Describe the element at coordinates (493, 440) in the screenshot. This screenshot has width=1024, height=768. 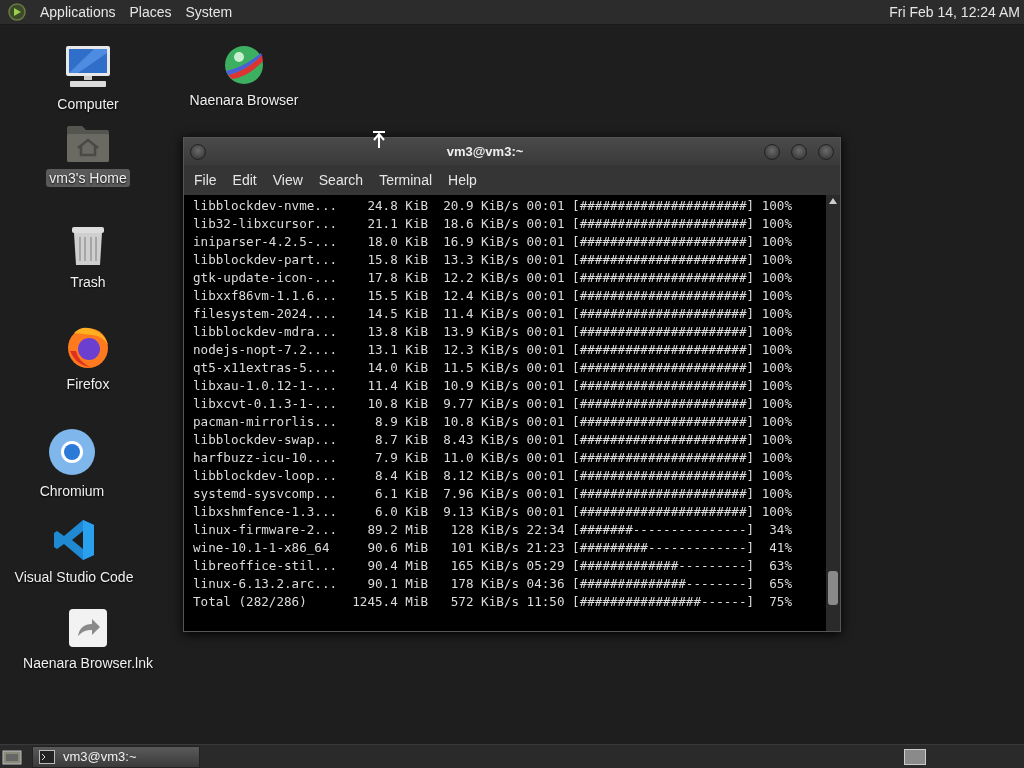
I see `terminal-line: libblockdev-swap... 8.7 KiB 8.43 KiB/s 00:01 [######################] 100%` at that location.